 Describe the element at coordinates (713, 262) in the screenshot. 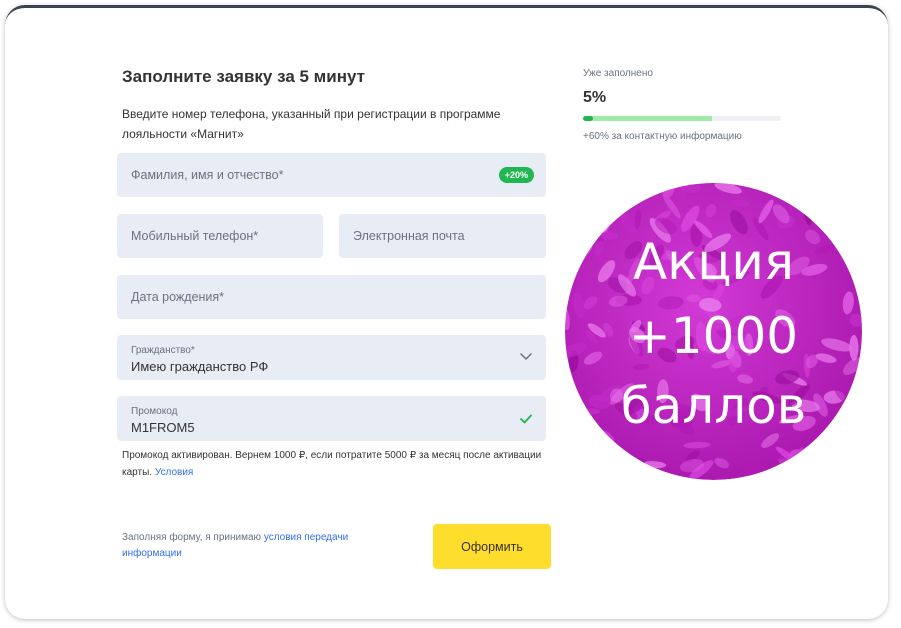

I see `promo-line-1: Акция` at that location.